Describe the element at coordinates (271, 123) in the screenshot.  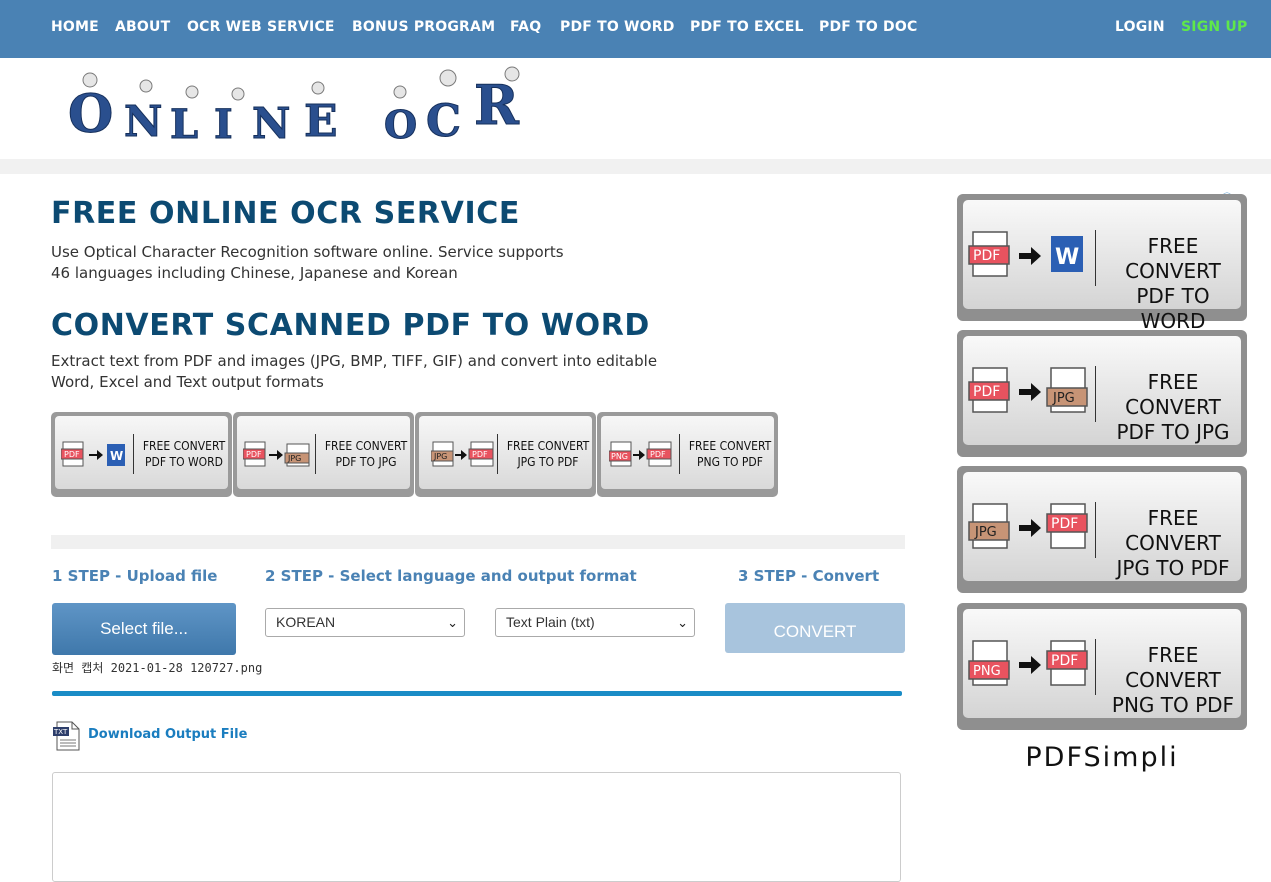
I see `logo-letter-n2: N` at that location.